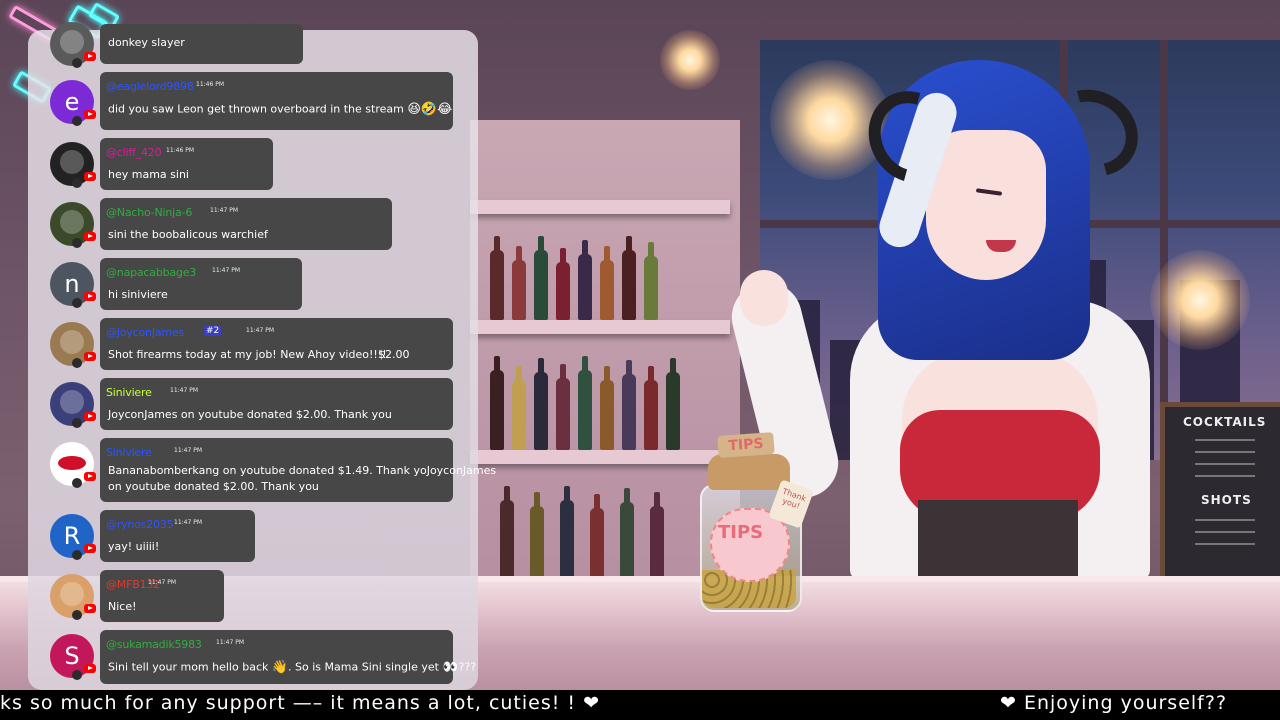  What do you see at coordinates (1220, 492) in the screenshot?
I see `cocktail-menu-board: COCKTAILS SHOTS` at bounding box center [1220, 492].